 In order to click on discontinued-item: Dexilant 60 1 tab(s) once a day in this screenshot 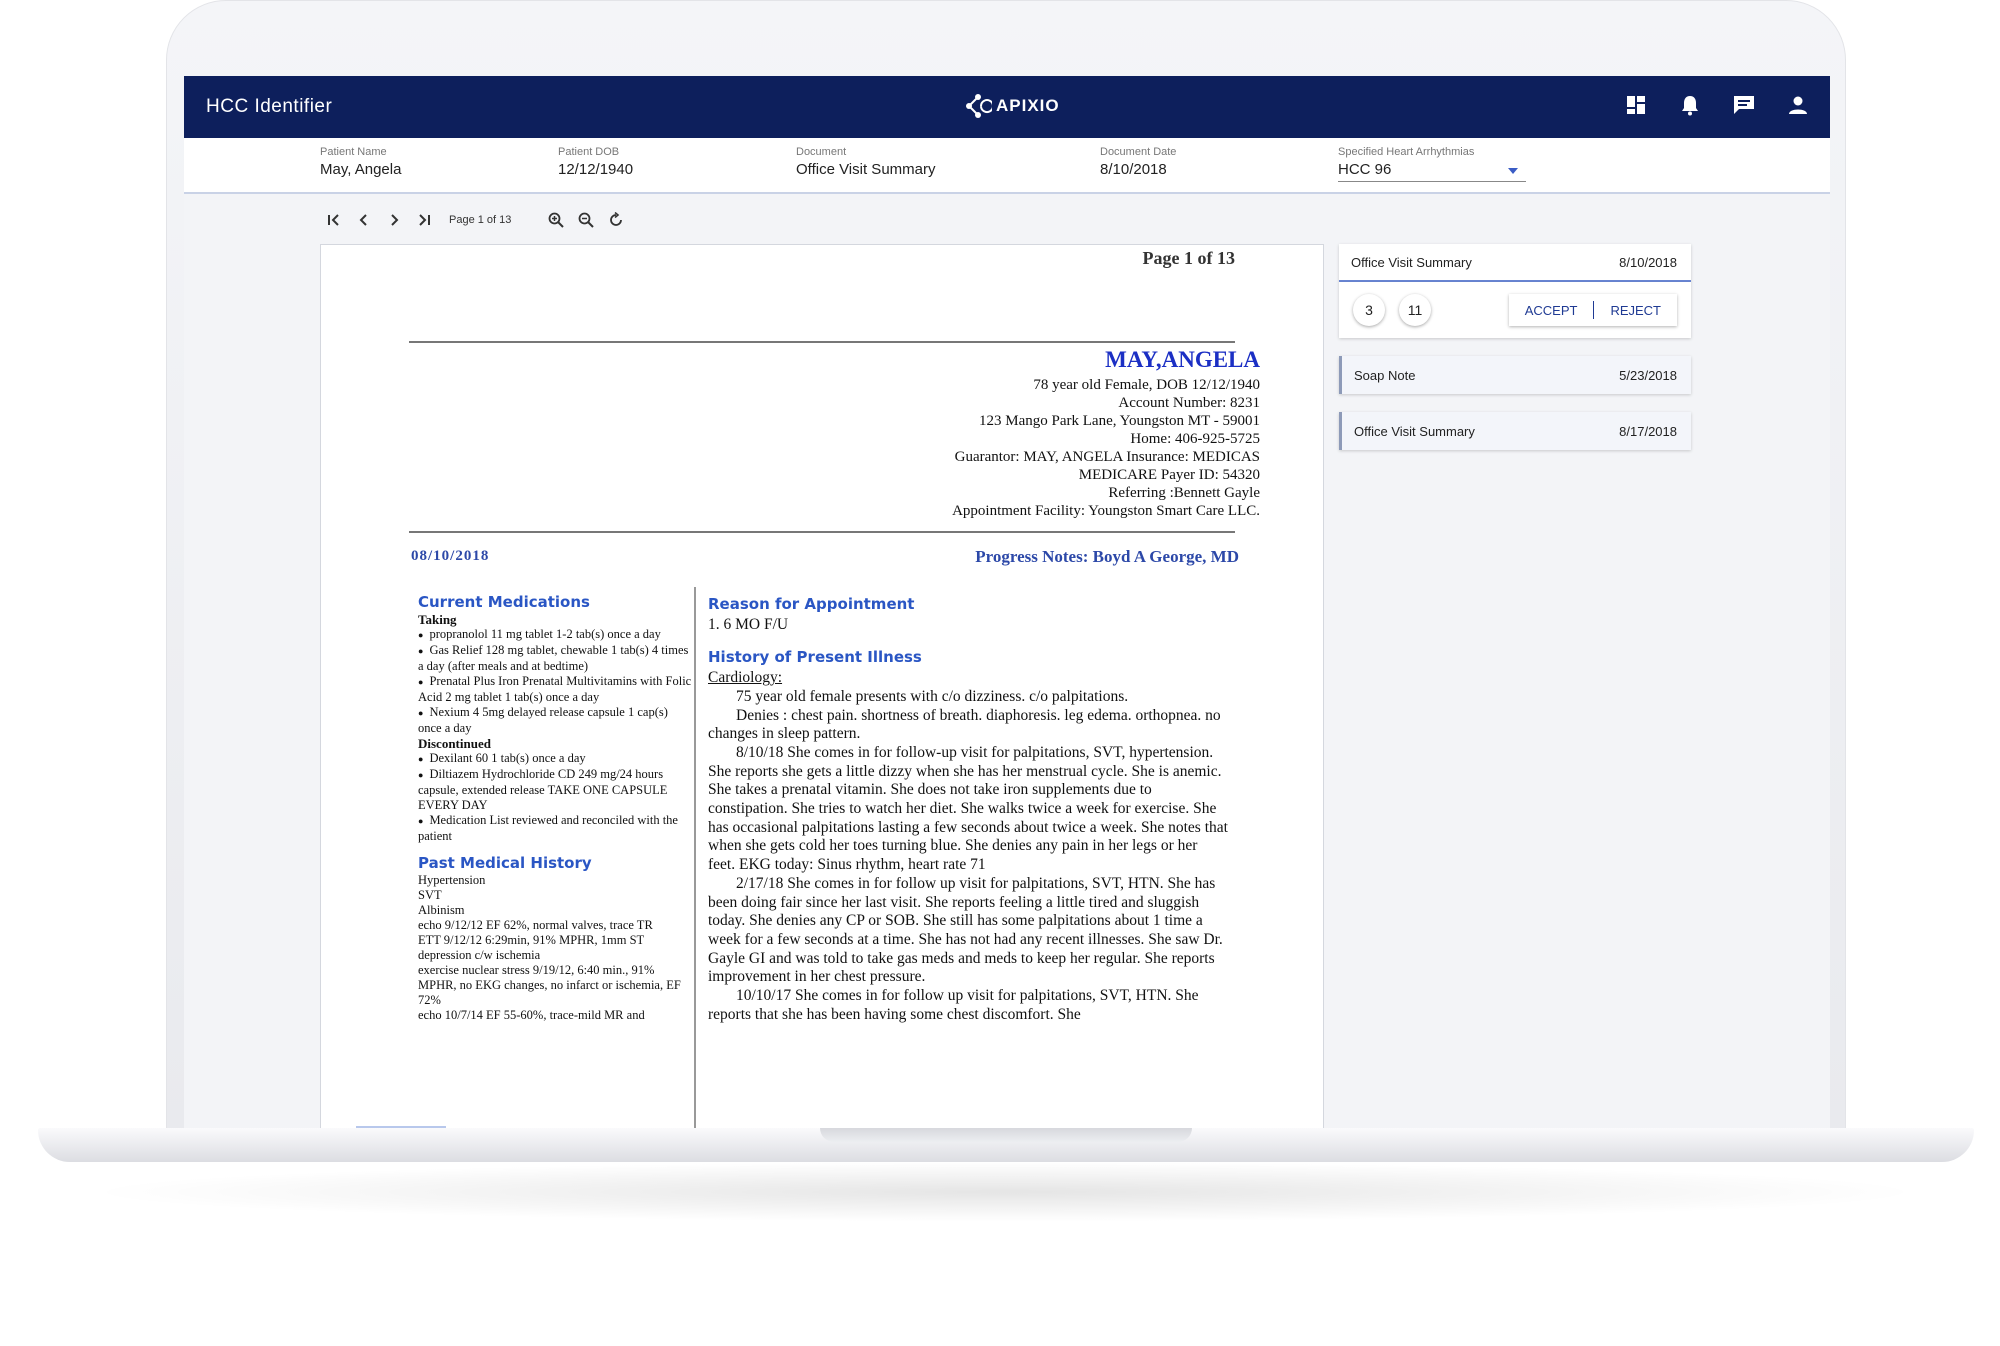, I will do `click(556, 759)`.